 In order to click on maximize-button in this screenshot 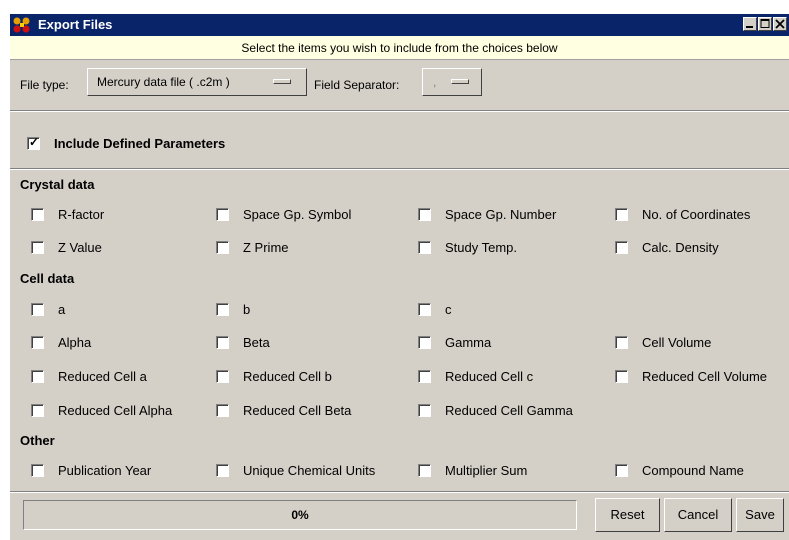, I will do `click(765, 24)`.